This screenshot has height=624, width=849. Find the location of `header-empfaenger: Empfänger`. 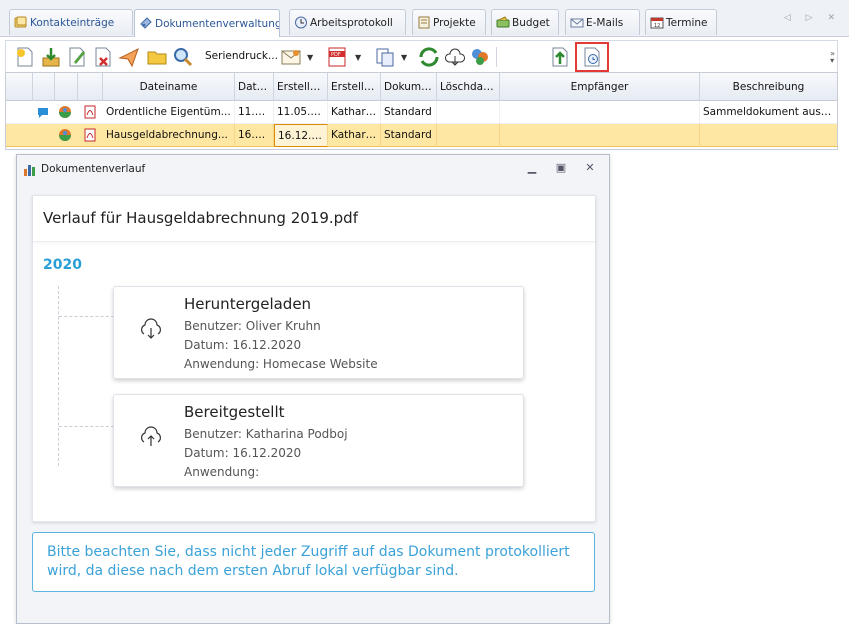

header-empfaenger: Empfänger is located at coordinates (600, 87).